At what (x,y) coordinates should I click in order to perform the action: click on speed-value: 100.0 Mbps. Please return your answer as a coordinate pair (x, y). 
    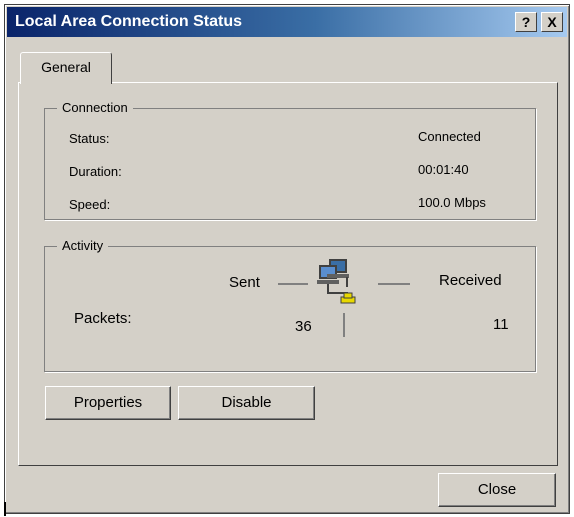
    Looking at the image, I should click on (452, 202).